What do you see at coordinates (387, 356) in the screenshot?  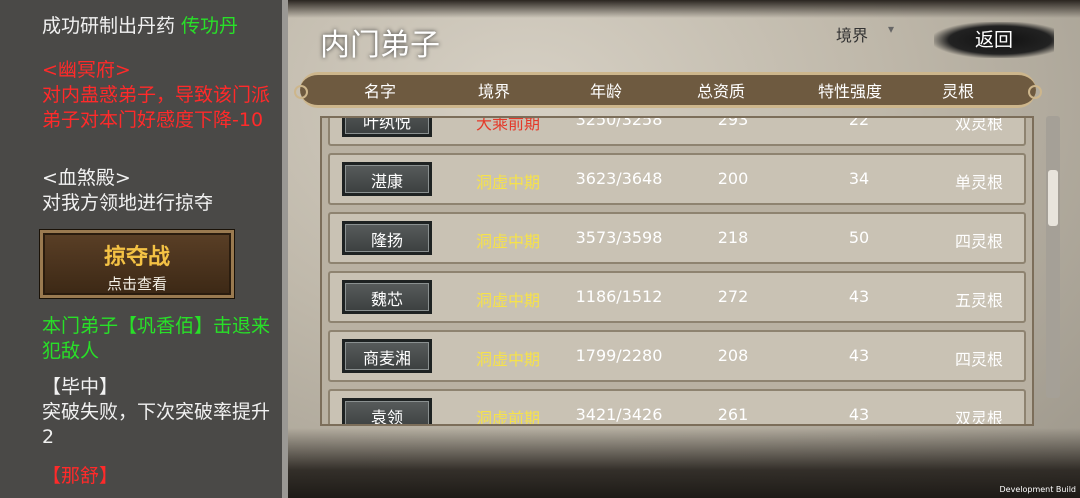 I see `disciple-name: 商麦湘` at bounding box center [387, 356].